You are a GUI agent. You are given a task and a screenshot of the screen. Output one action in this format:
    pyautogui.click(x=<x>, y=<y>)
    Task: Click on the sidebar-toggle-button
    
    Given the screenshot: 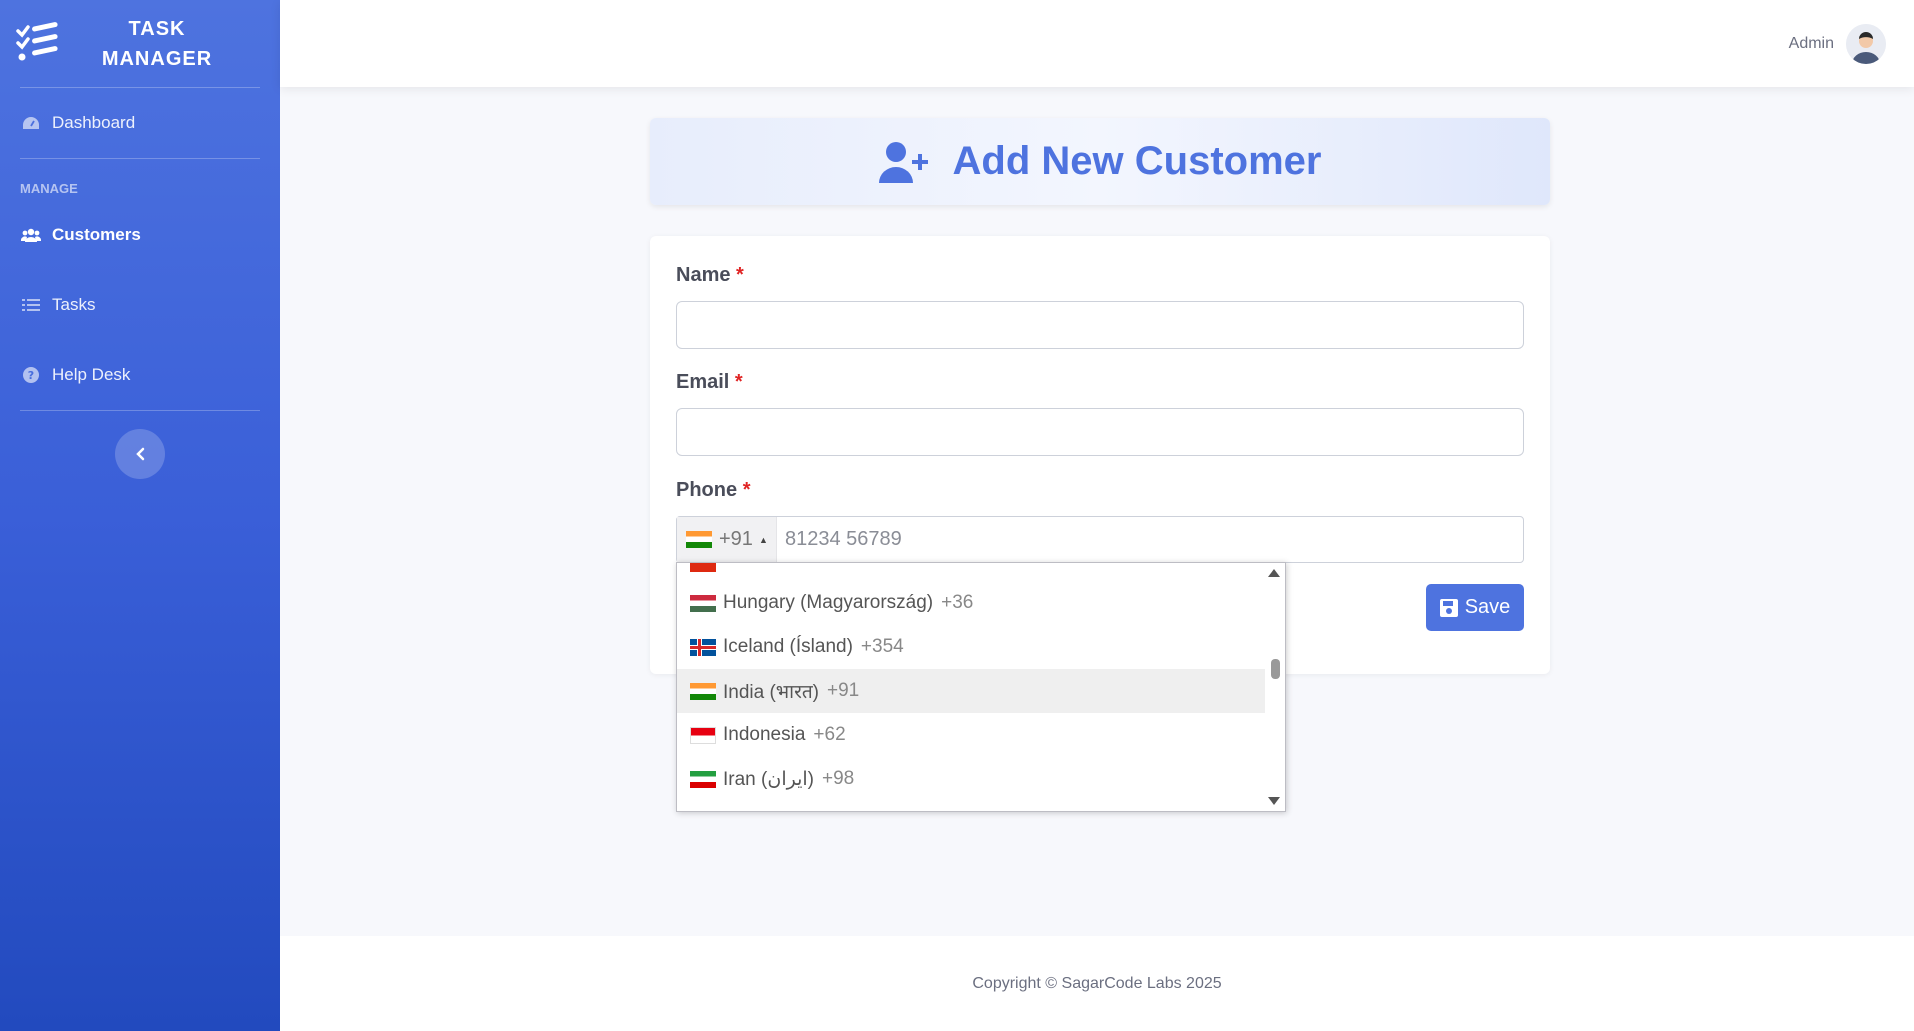 What is the action you would take?
    pyautogui.click(x=140, y=454)
    